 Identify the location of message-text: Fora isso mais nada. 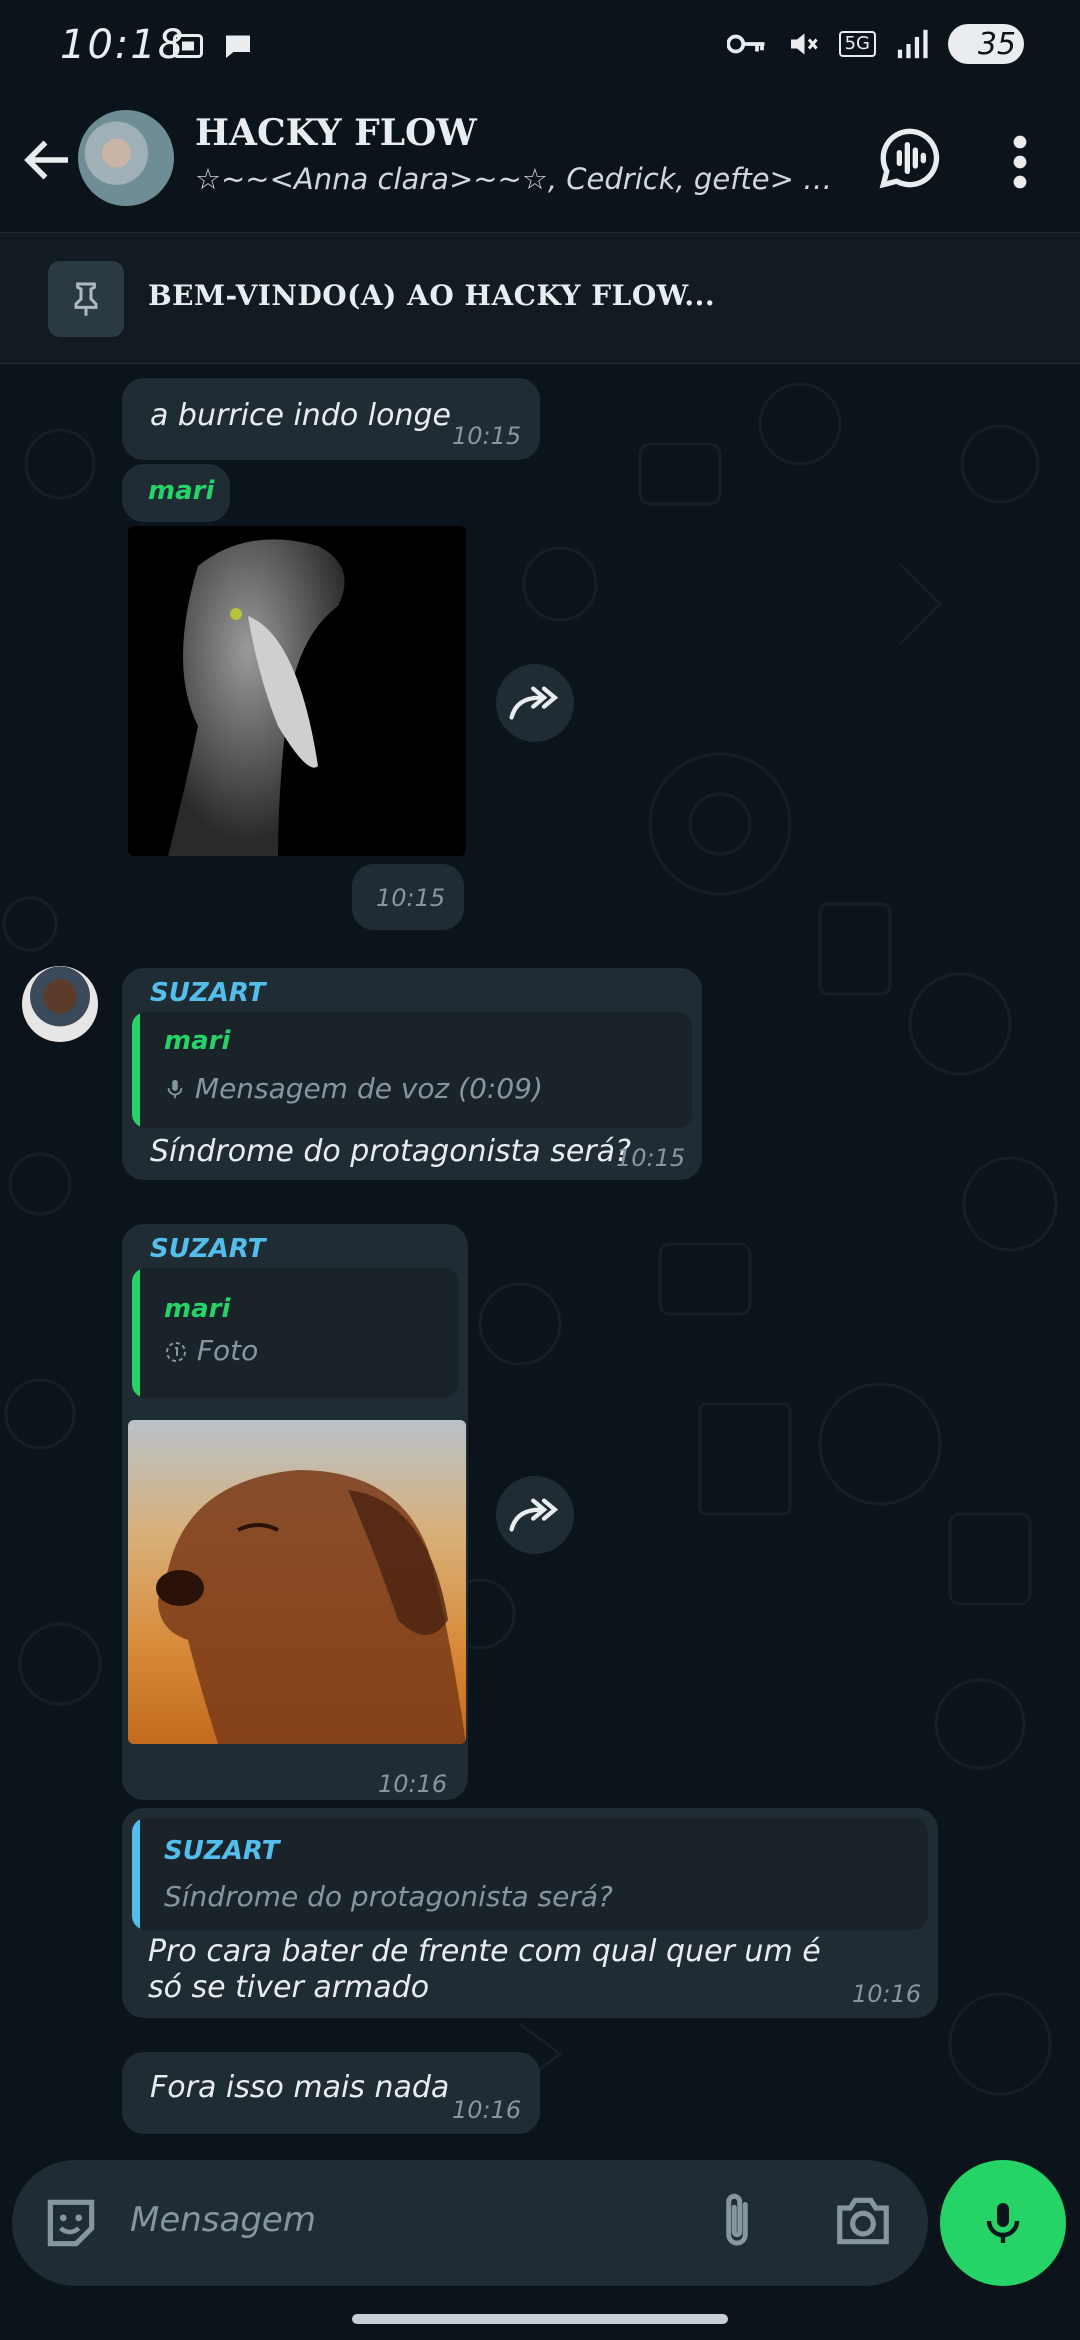
(300, 2087).